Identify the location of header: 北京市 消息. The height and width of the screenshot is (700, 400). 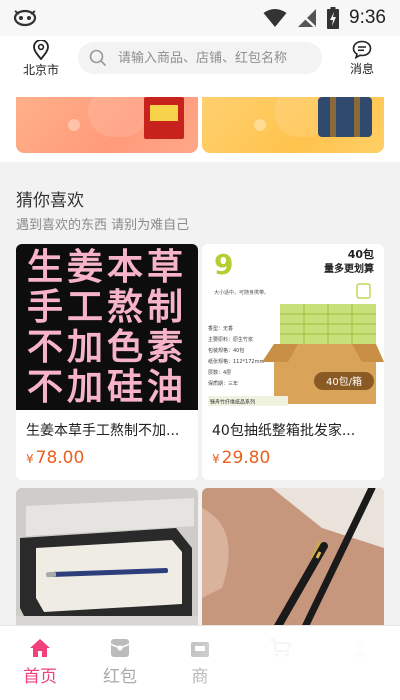
(200, 59).